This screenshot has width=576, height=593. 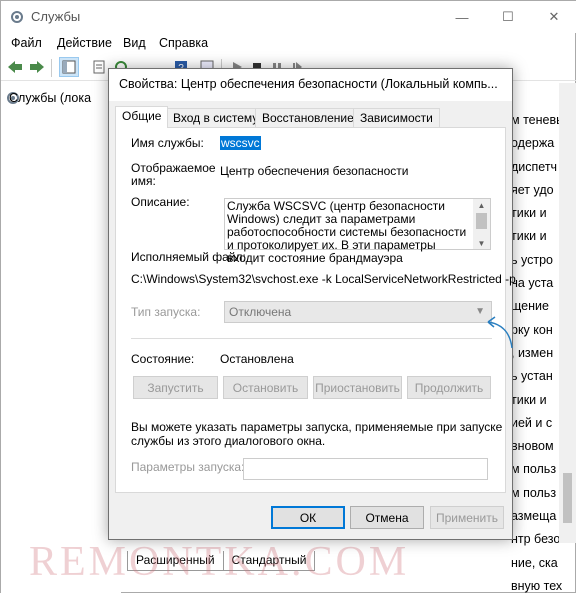 I want to click on curved-arrow-icon, so click(x=500, y=332).